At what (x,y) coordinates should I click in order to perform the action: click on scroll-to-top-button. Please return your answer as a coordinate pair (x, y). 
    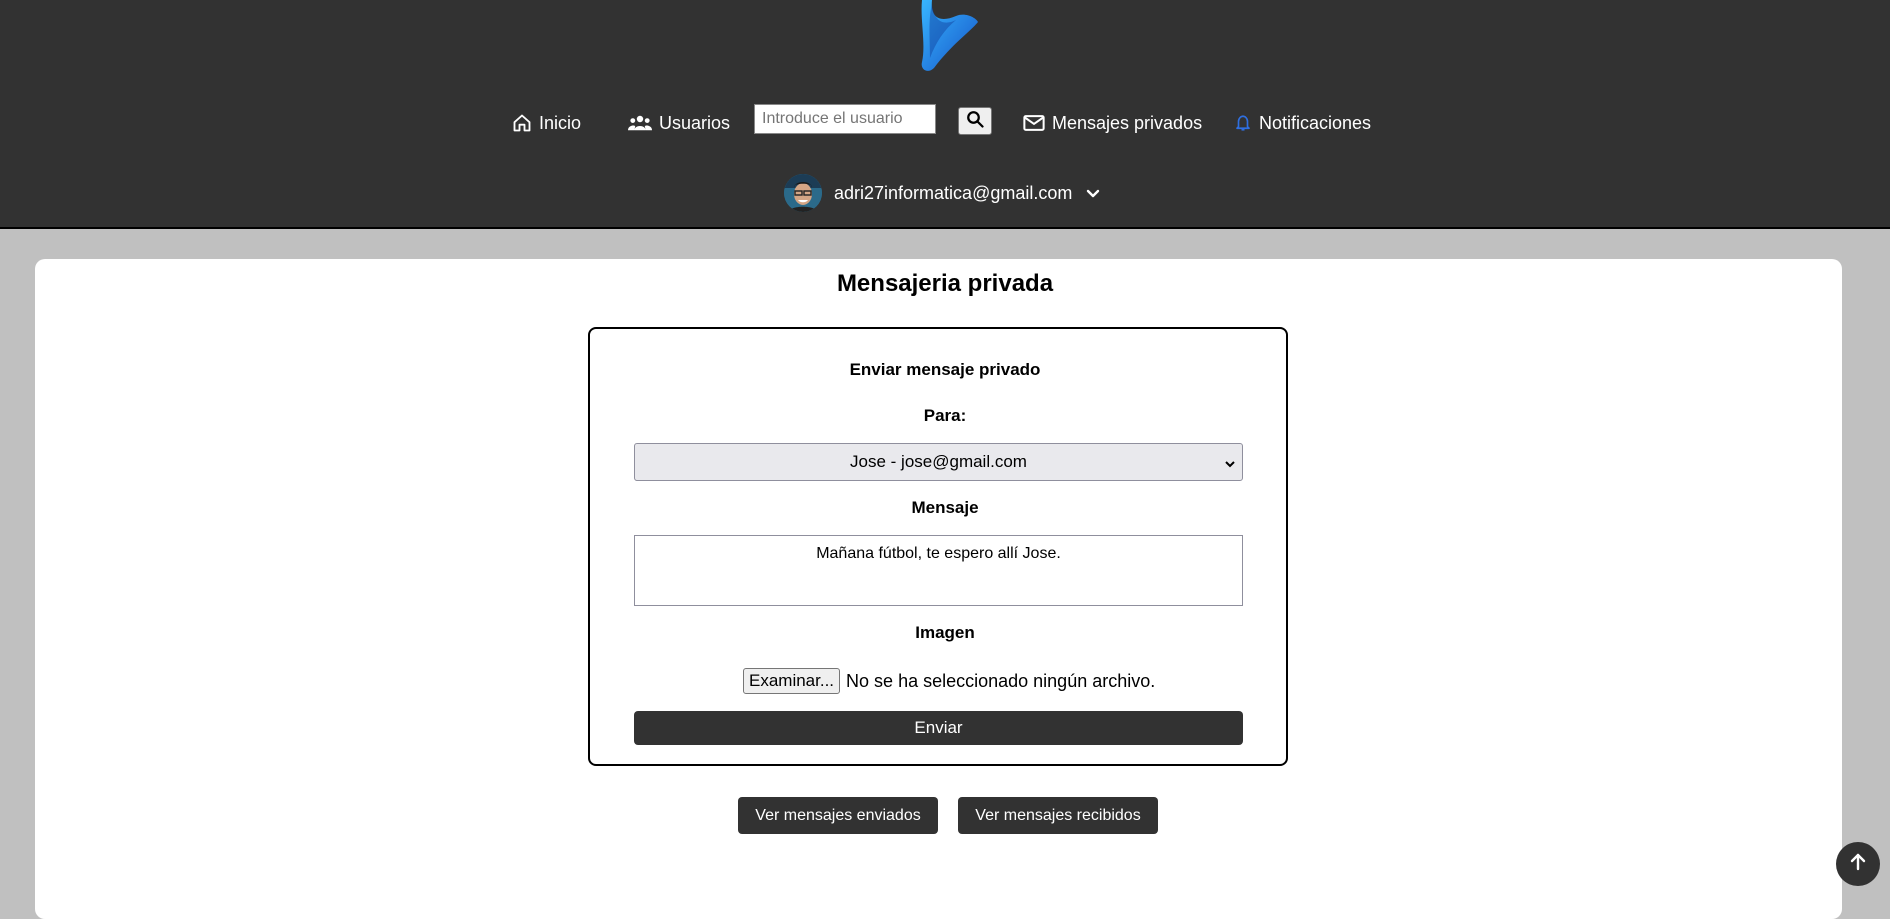
    Looking at the image, I should click on (1858, 864).